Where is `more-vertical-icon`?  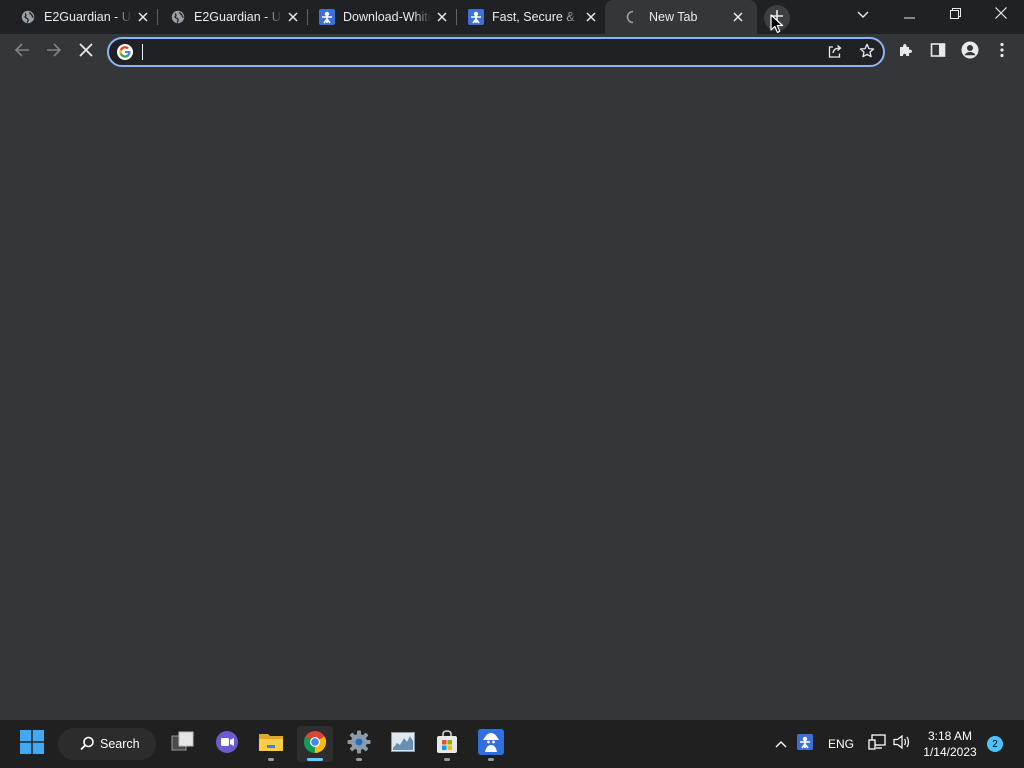
more-vertical-icon is located at coordinates (1002, 52).